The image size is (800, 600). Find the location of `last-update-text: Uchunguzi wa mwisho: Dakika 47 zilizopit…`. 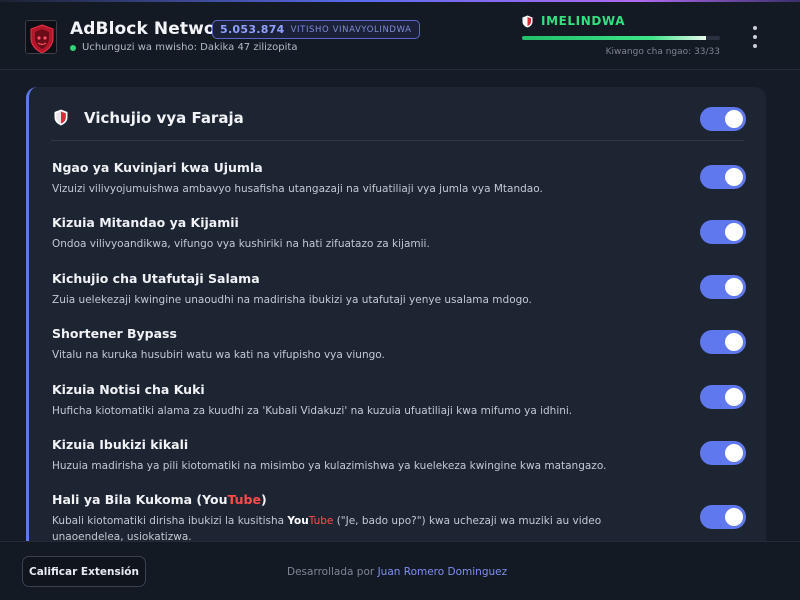

last-update-text: Uchunguzi wa mwisho: Dakika 47 zilizopit… is located at coordinates (190, 47).